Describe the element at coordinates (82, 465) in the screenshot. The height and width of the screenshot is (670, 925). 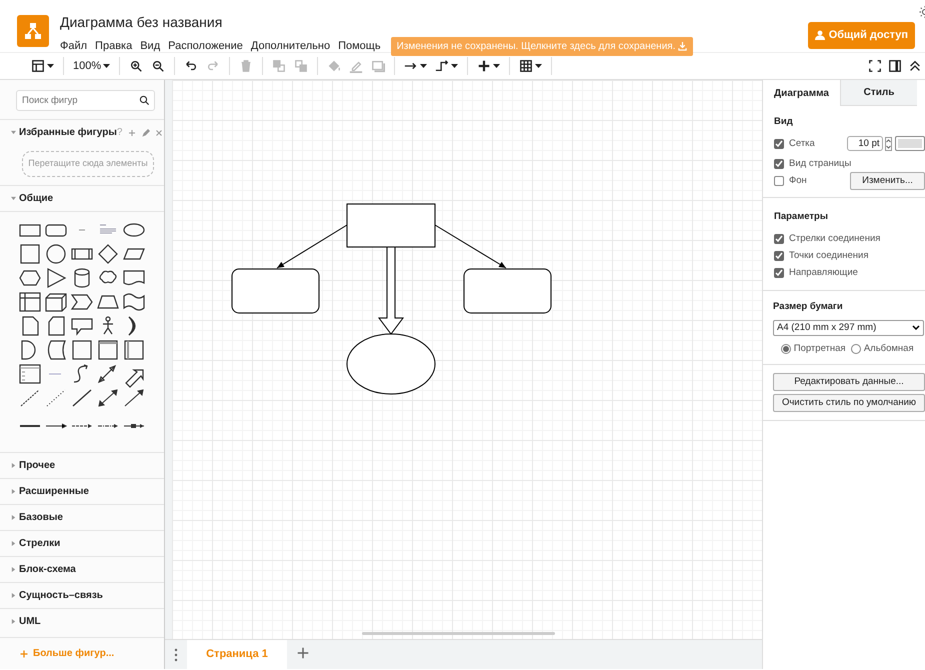
I see `section-header: Прочее` at that location.